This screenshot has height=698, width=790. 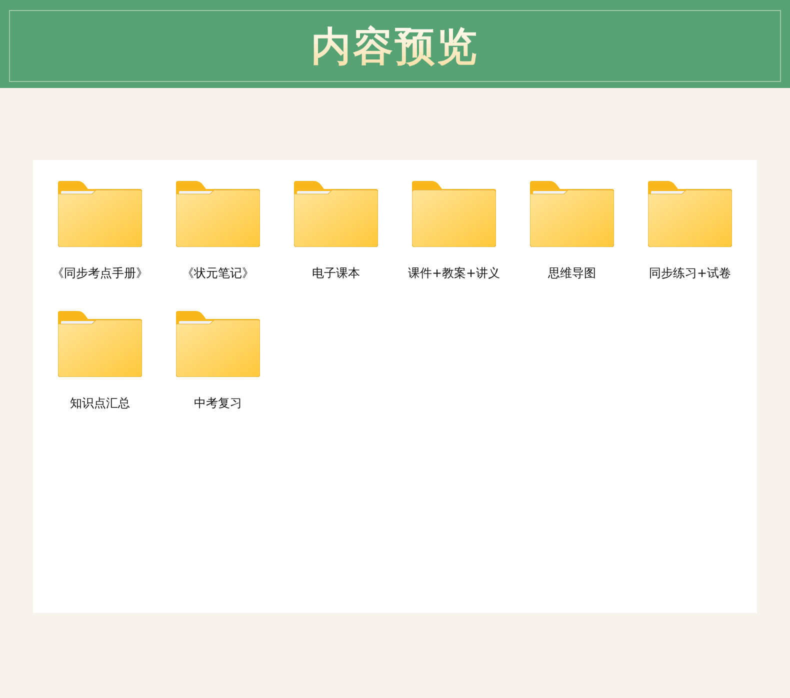 I want to click on folder-name: 《状元笔记》, so click(x=218, y=281).